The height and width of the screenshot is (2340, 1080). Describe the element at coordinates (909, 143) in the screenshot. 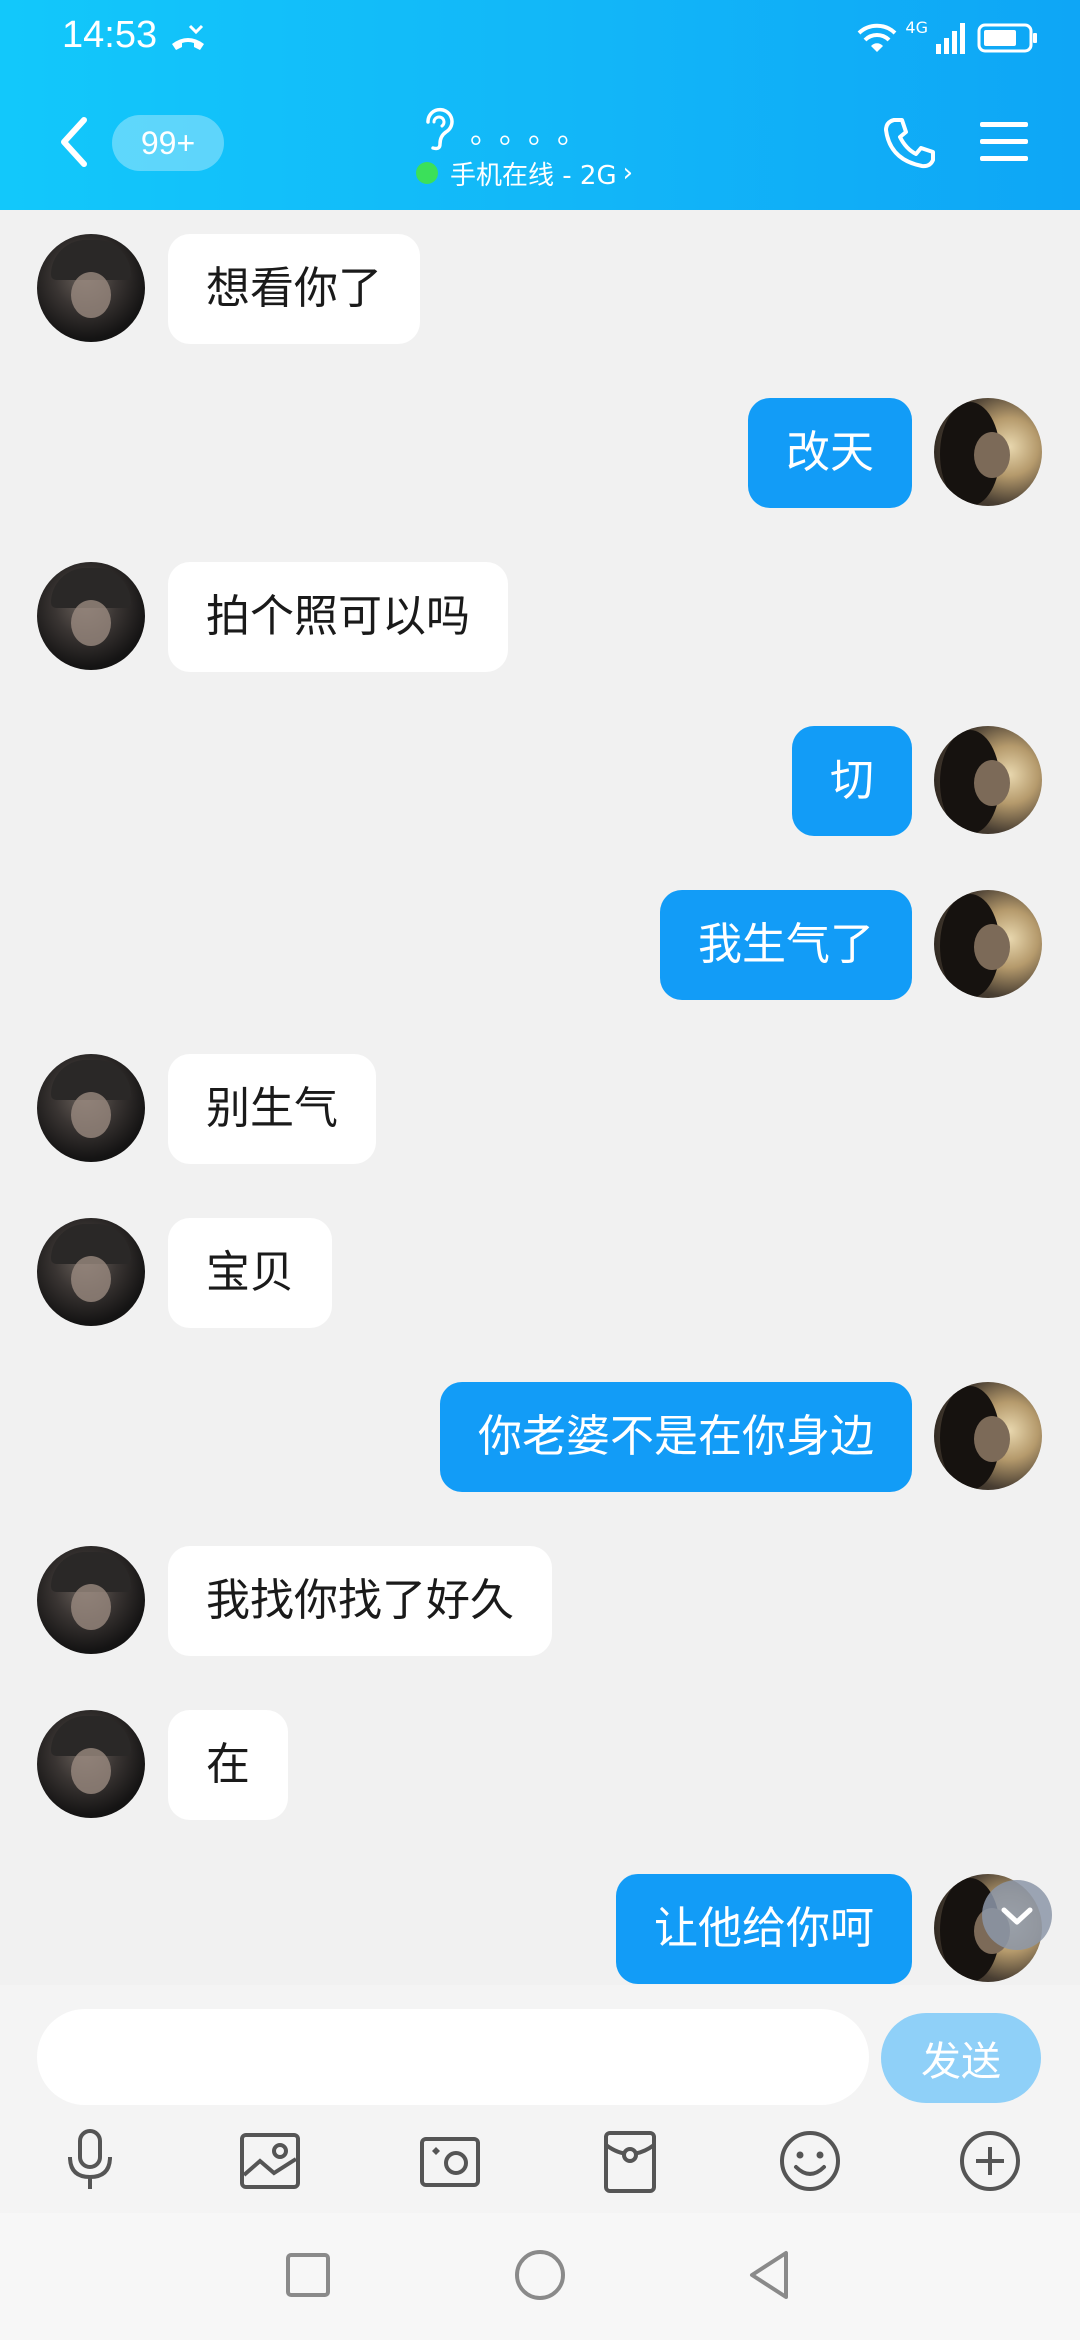

I see `phone-icon` at that location.